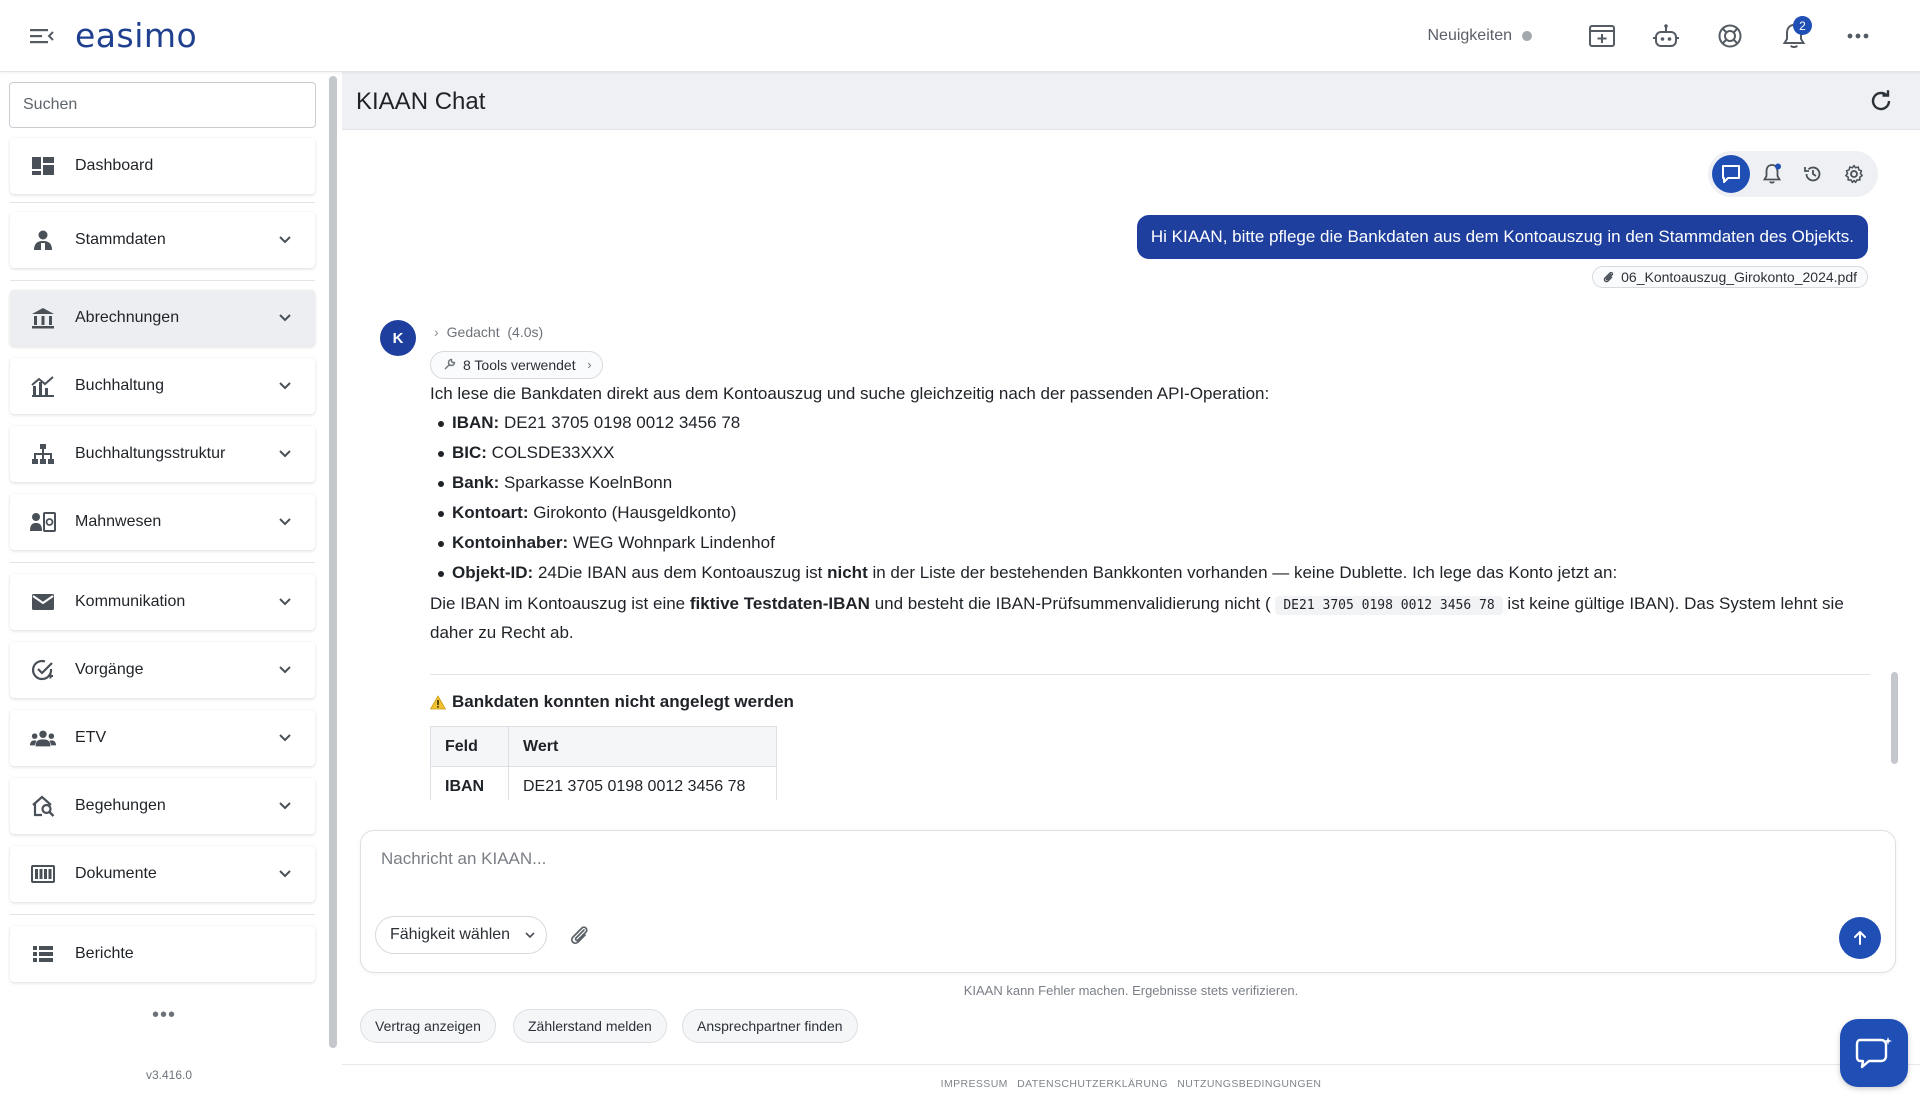 This screenshot has height=1099, width=1920. What do you see at coordinates (114, 165) in the screenshot?
I see `sidebar-item-label: Dashboard` at bounding box center [114, 165].